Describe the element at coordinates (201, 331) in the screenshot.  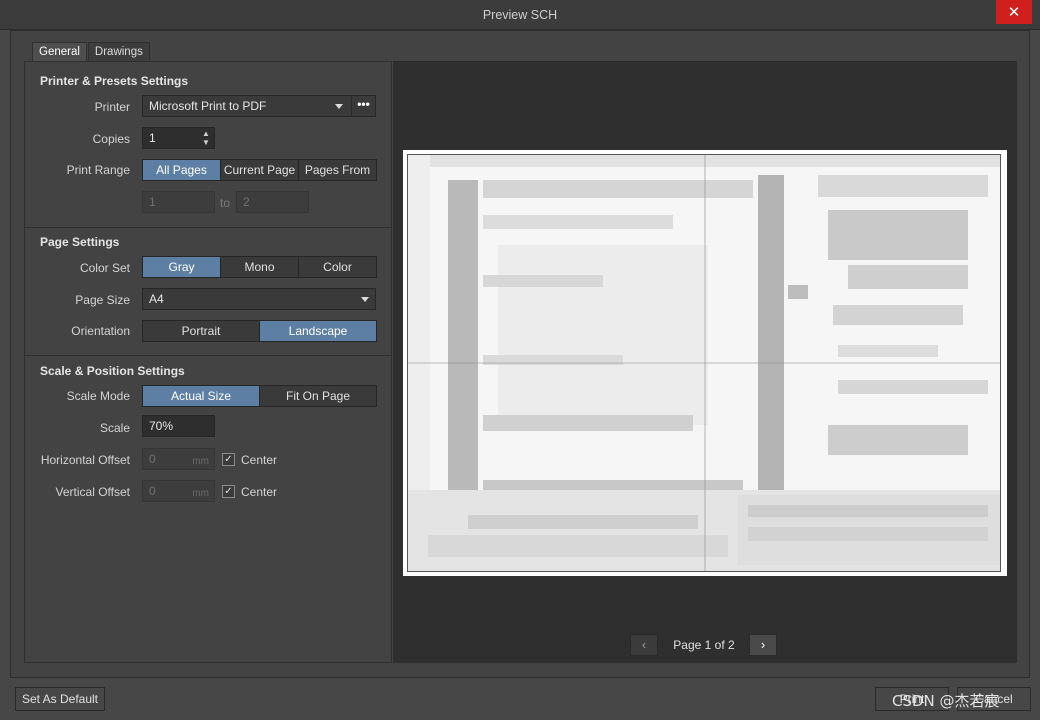
I see `orientation-portrait: Portrait` at that location.